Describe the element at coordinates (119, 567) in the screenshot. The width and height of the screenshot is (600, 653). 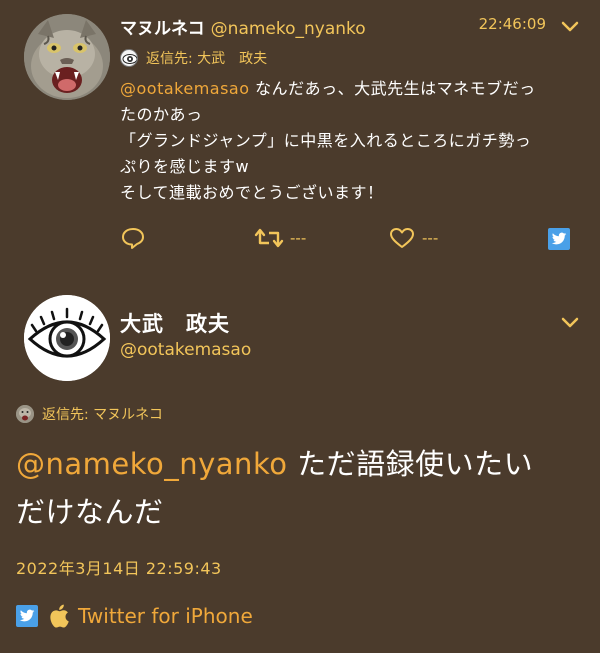
I see `tweet-date: 2022年3月14日 22:59:43` at that location.